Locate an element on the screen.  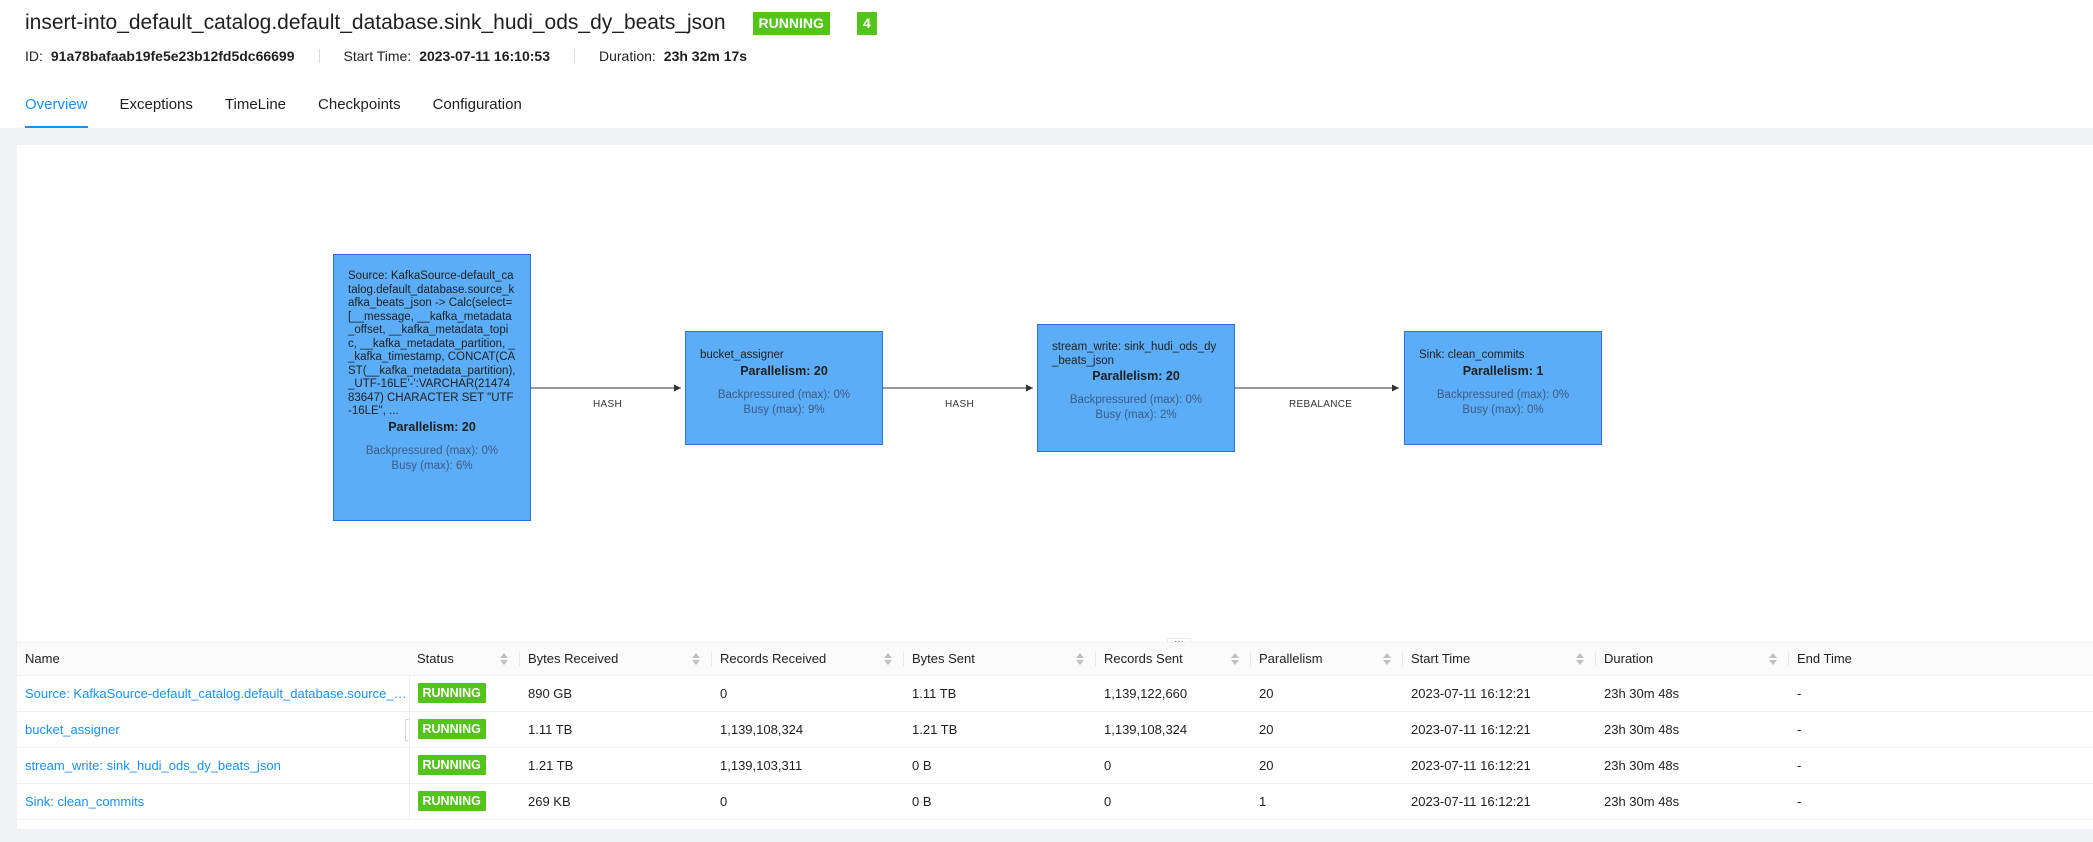
node-busy: Busy (max): 9% is located at coordinates (784, 409).